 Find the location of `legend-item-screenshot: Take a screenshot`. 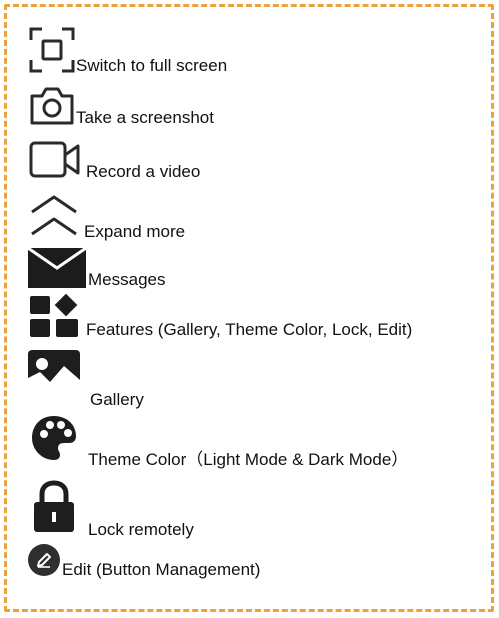

legend-item-screenshot: Take a screenshot is located at coordinates (121, 106).